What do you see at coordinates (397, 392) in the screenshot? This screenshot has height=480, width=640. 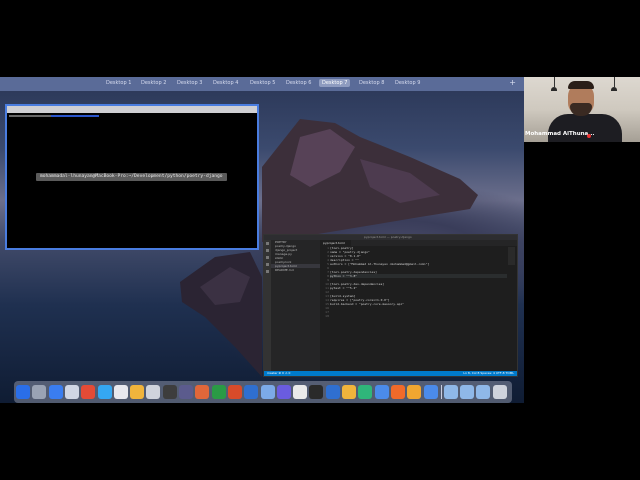 I see `firefox-icon` at bounding box center [397, 392].